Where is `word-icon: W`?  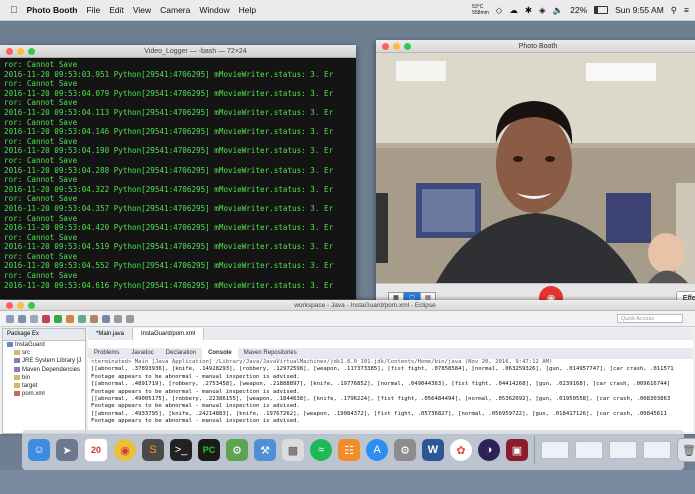 word-icon: W is located at coordinates (433, 450).